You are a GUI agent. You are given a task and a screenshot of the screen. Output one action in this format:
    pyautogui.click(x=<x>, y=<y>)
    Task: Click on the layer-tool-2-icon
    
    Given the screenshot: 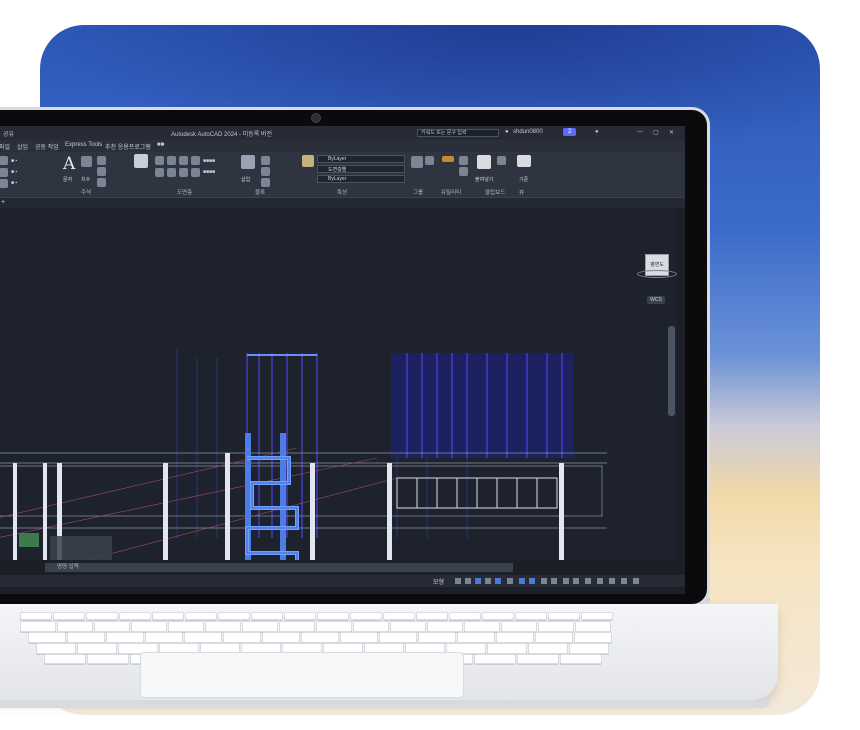 What is the action you would take?
    pyautogui.click(x=171, y=160)
    